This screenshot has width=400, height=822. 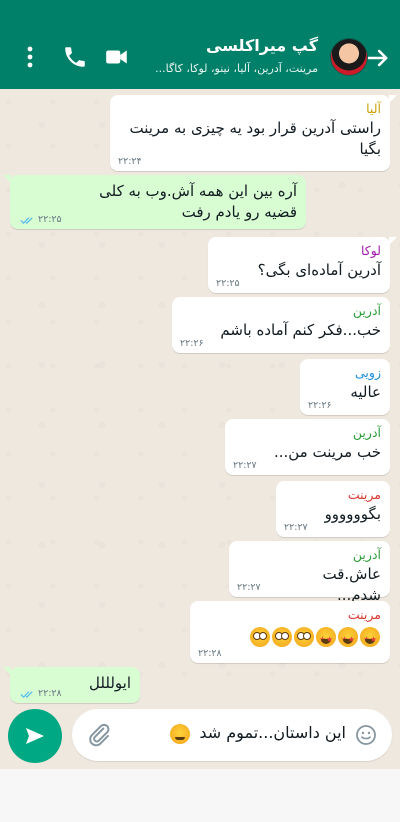 I want to click on send-button, so click(x=35, y=736).